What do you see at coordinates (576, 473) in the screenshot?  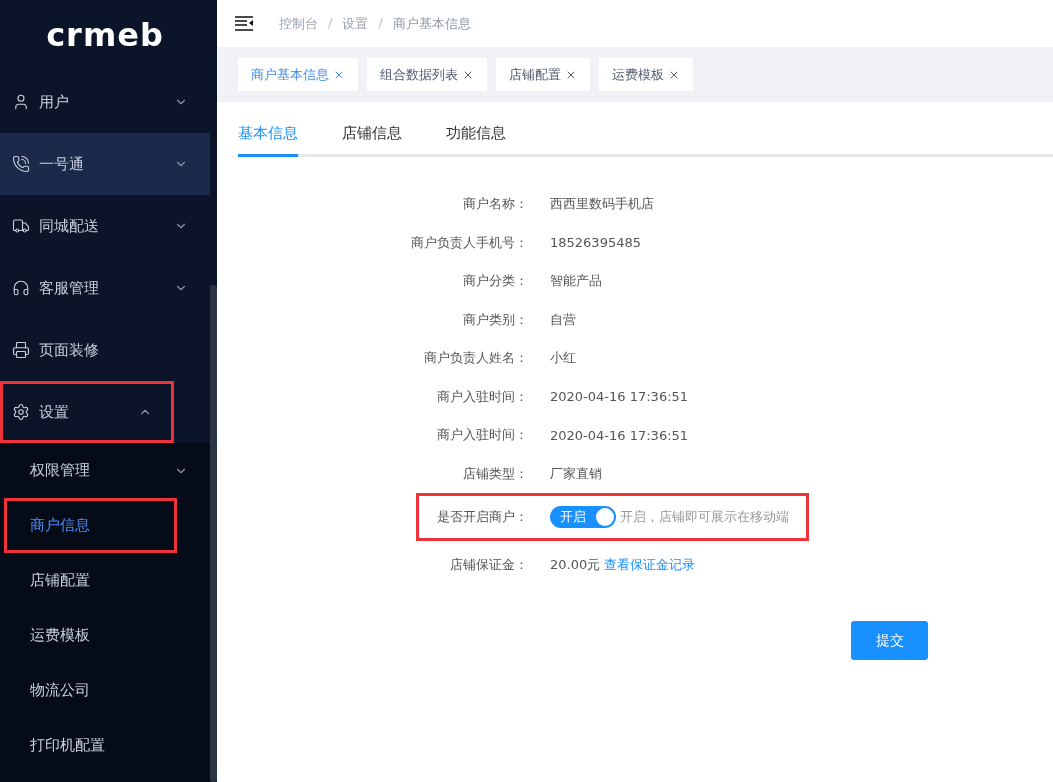 I see `form-value: 厂家直销` at bounding box center [576, 473].